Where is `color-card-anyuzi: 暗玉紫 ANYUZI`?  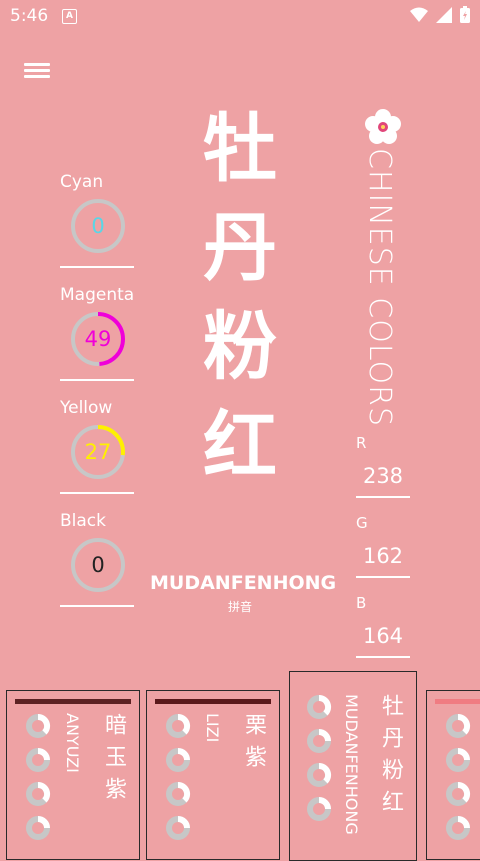 color-card-anyuzi: 暗玉紫 ANYUZI is located at coordinates (73, 775).